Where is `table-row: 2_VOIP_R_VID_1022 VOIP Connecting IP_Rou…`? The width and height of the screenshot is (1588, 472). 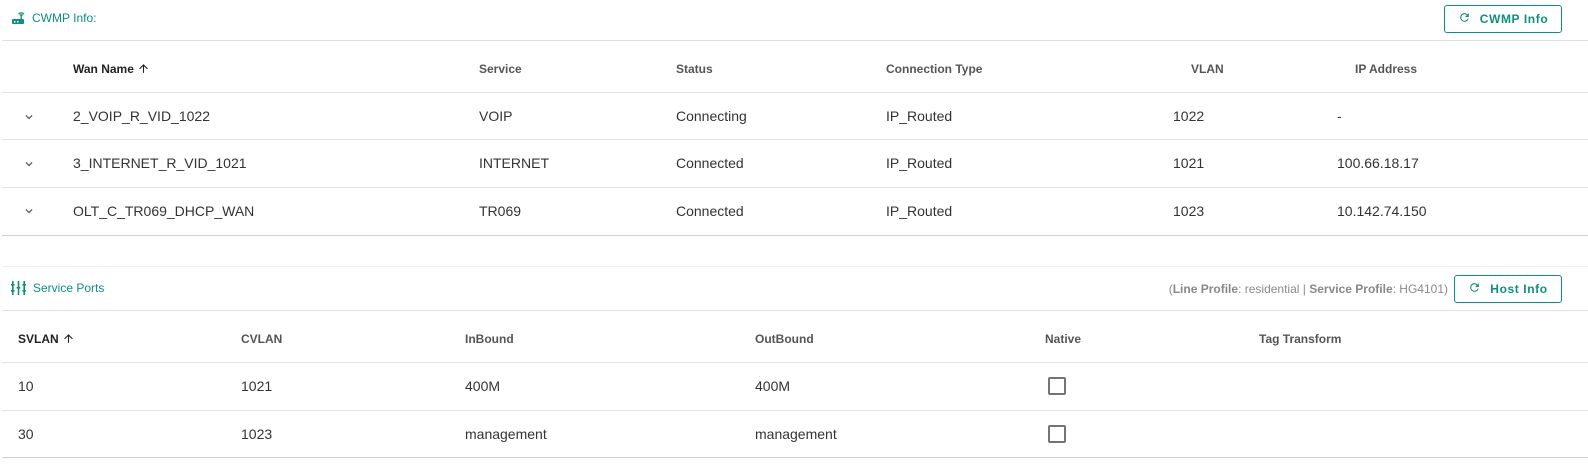 table-row: 2_VOIP_R_VID_1022 VOIP Connecting IP_Rou… is located at coordinates (795, 116).